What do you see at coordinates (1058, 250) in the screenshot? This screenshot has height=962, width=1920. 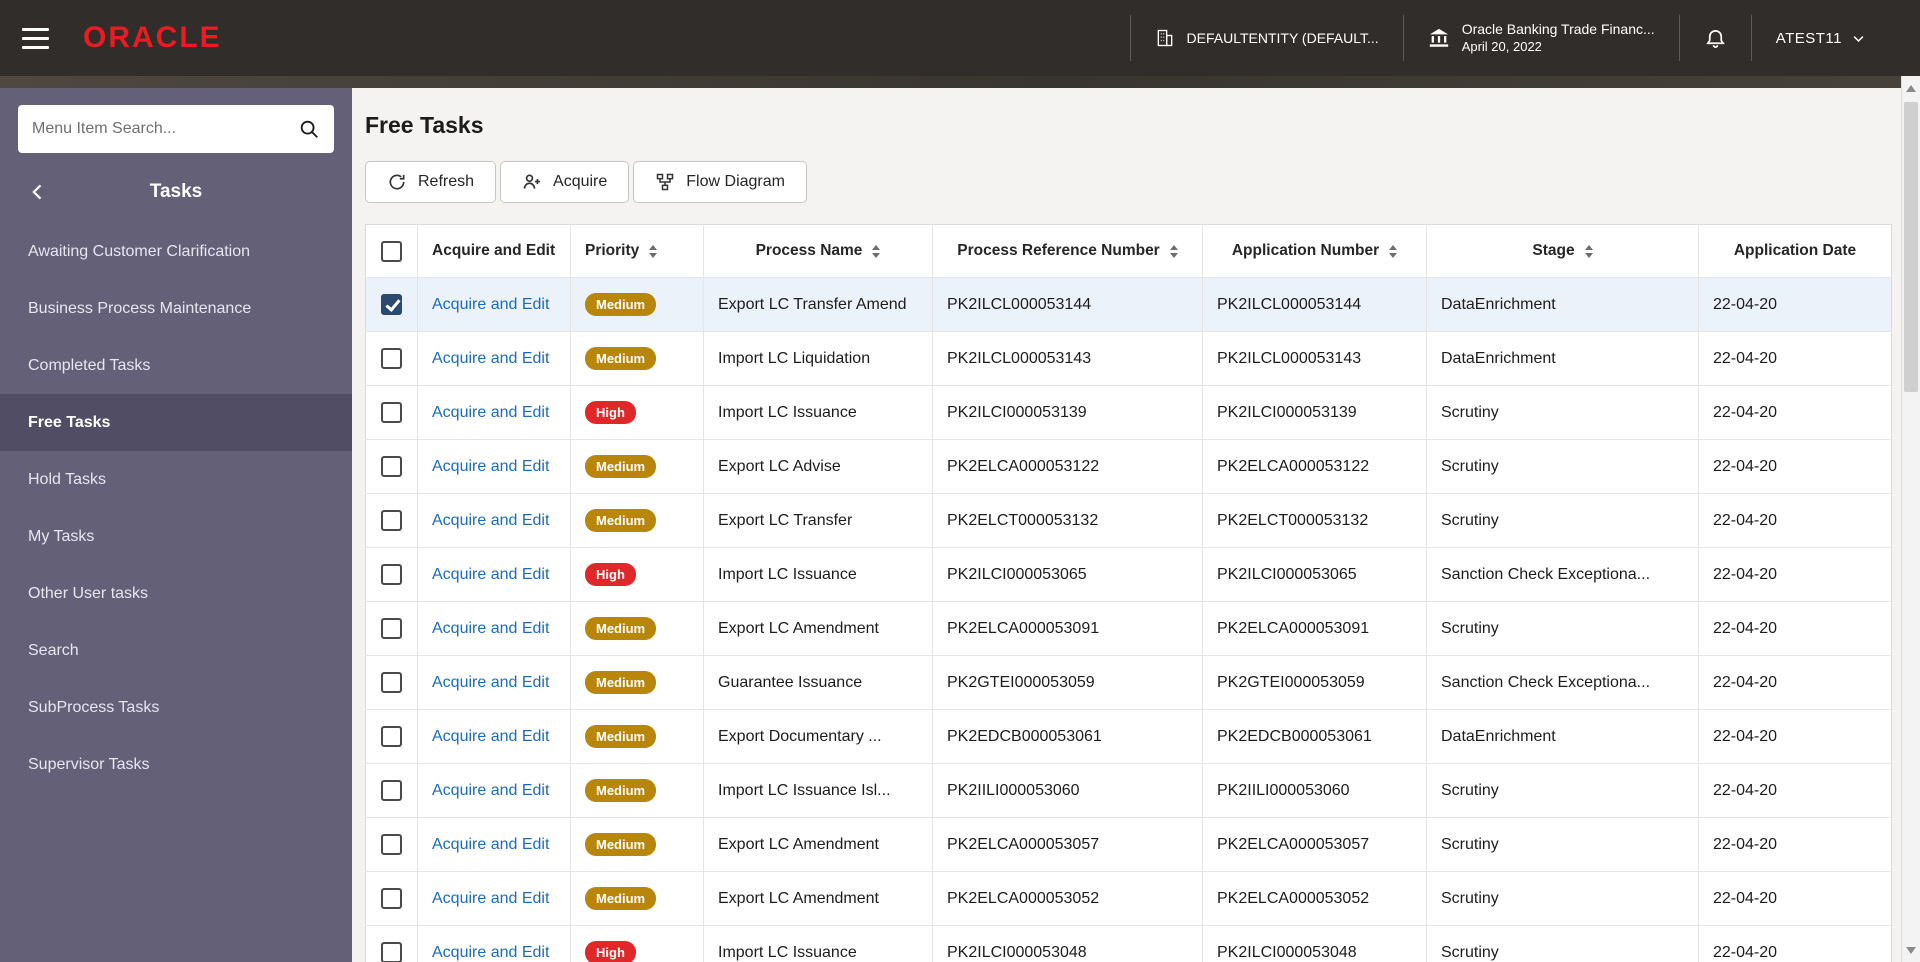 I see `column-label: Process Reference Number` at bounding box center [1058, 250].